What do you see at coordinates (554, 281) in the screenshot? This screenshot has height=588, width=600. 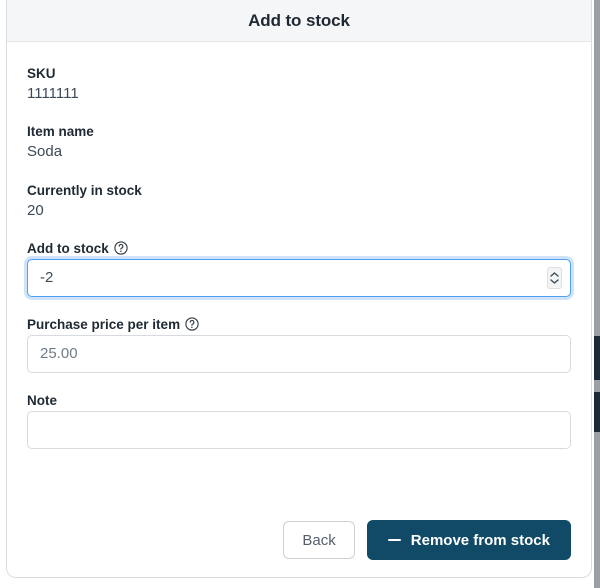 I see `chevron-down-icon` at bounding box center [554, 281].